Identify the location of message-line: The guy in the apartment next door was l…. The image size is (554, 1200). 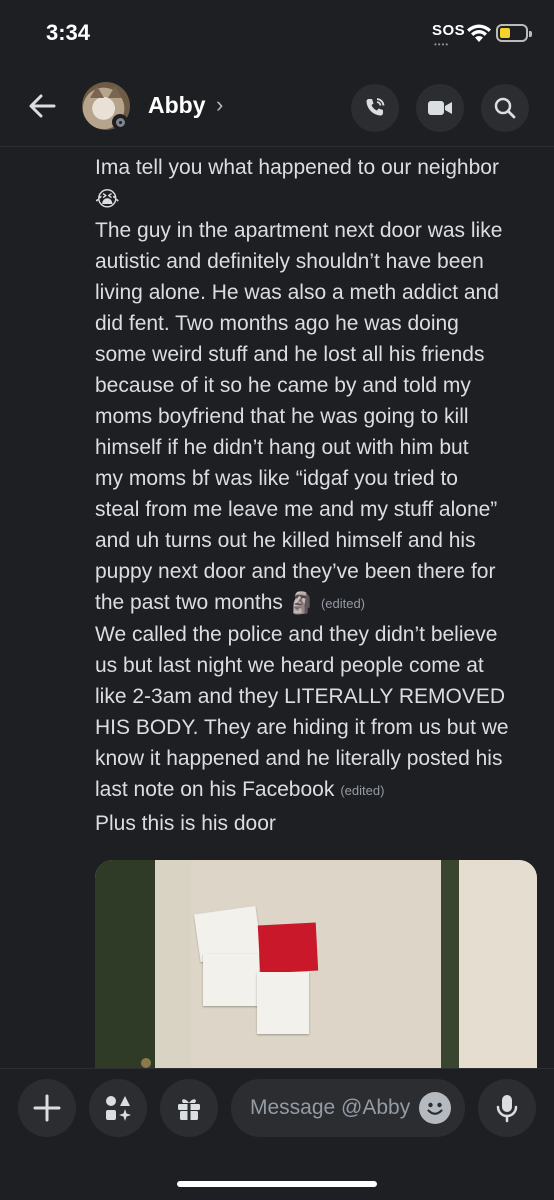
(299, 230).